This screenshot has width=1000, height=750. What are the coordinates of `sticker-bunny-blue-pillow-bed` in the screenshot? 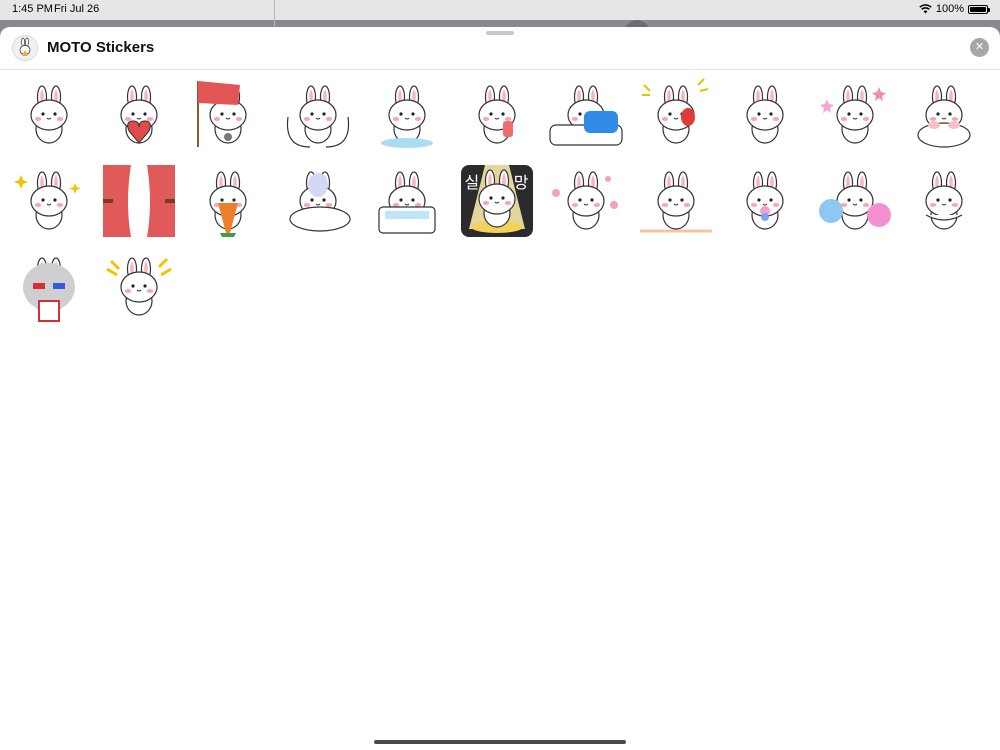 It's located at (586, 115).